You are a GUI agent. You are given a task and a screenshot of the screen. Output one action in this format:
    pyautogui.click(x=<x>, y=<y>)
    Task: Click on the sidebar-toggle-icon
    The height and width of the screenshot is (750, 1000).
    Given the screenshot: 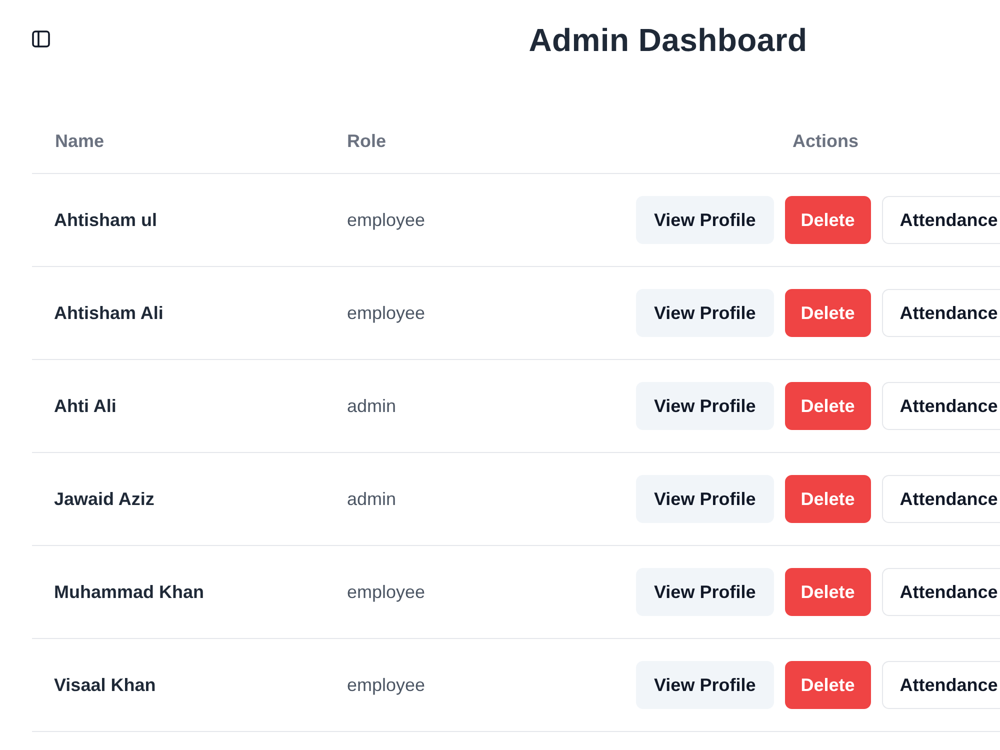 What is the action you would take?
    pyautogui.click(x=41, y=39)
    